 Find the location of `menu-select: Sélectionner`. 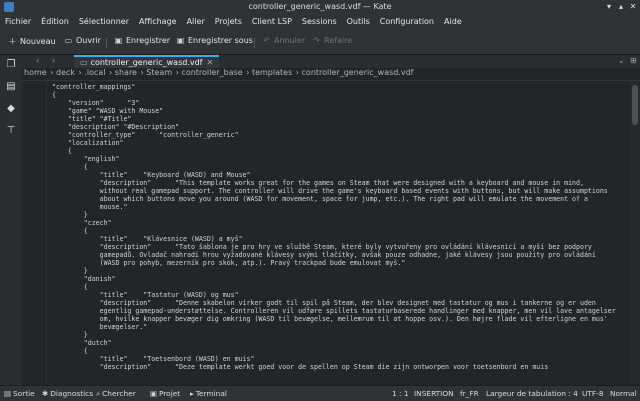

menu-select: Sélectionner is located at coordinates (104, 21).